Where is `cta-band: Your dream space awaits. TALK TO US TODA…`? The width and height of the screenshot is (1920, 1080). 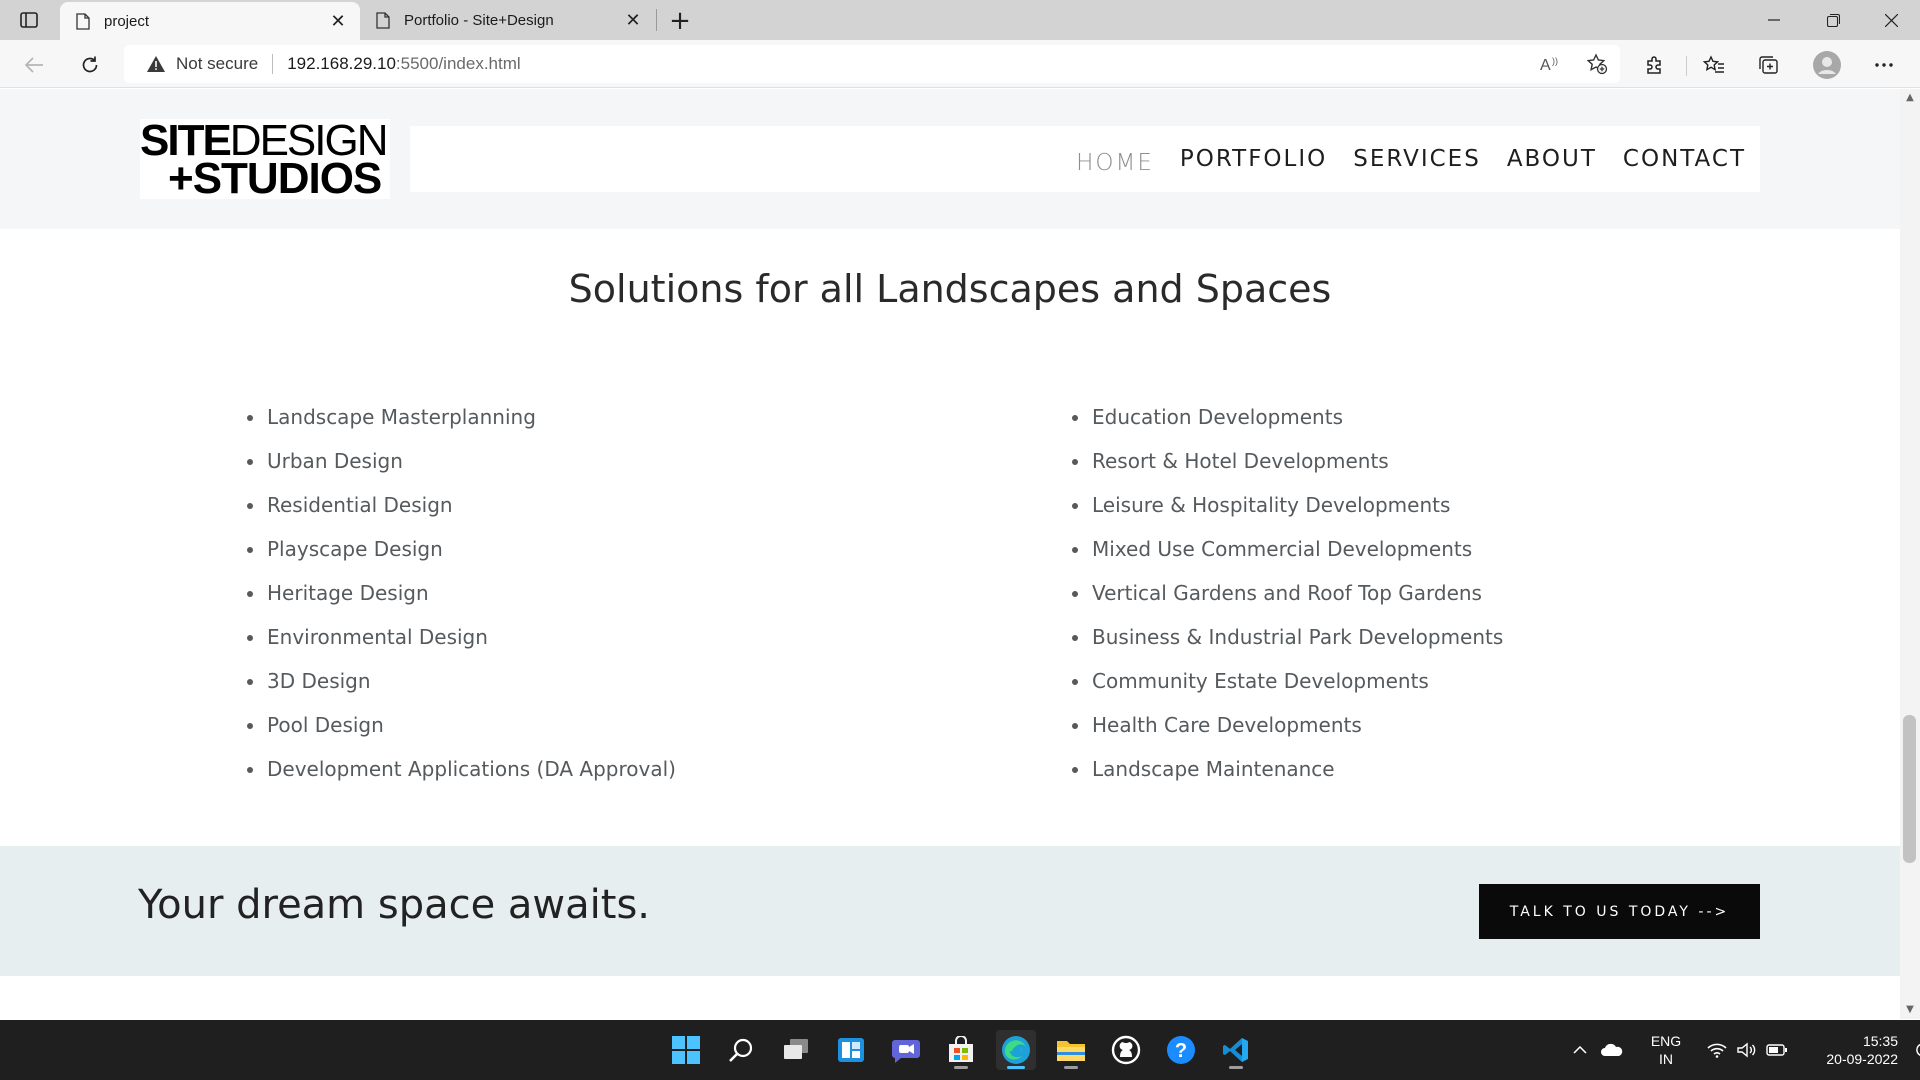 cta-band: Your dream space awaits. TALK TO US TODA… is located at coordinates (950, 911).